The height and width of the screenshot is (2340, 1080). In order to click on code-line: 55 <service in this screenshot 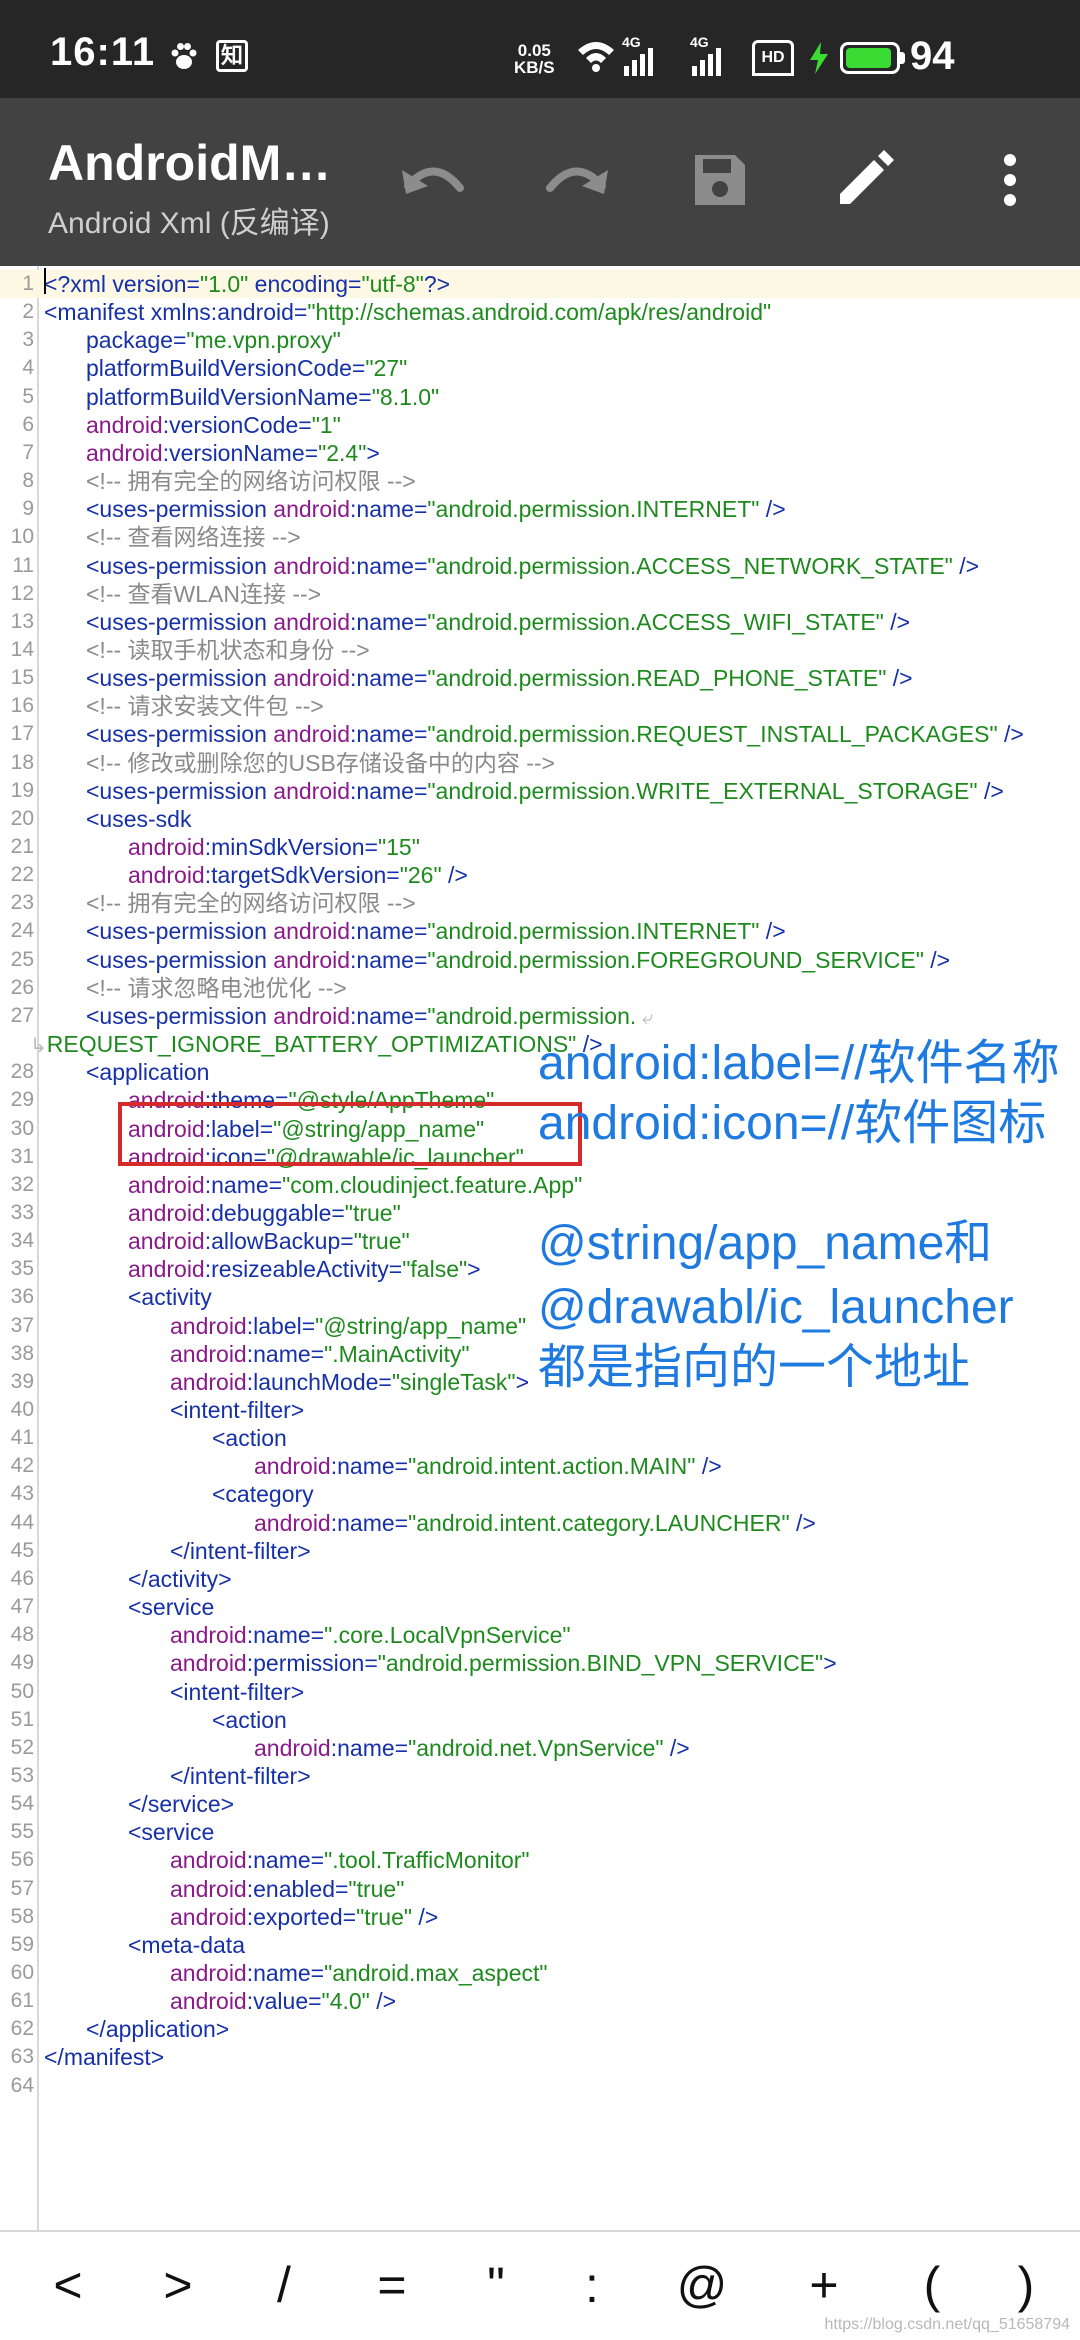, I will do `click(540, 1832)`.